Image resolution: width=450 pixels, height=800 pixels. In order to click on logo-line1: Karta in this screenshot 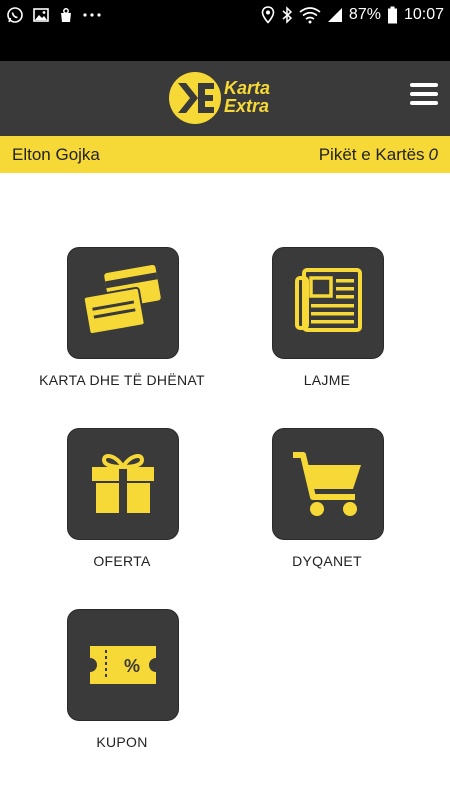, I will do `click(247, 88)`.